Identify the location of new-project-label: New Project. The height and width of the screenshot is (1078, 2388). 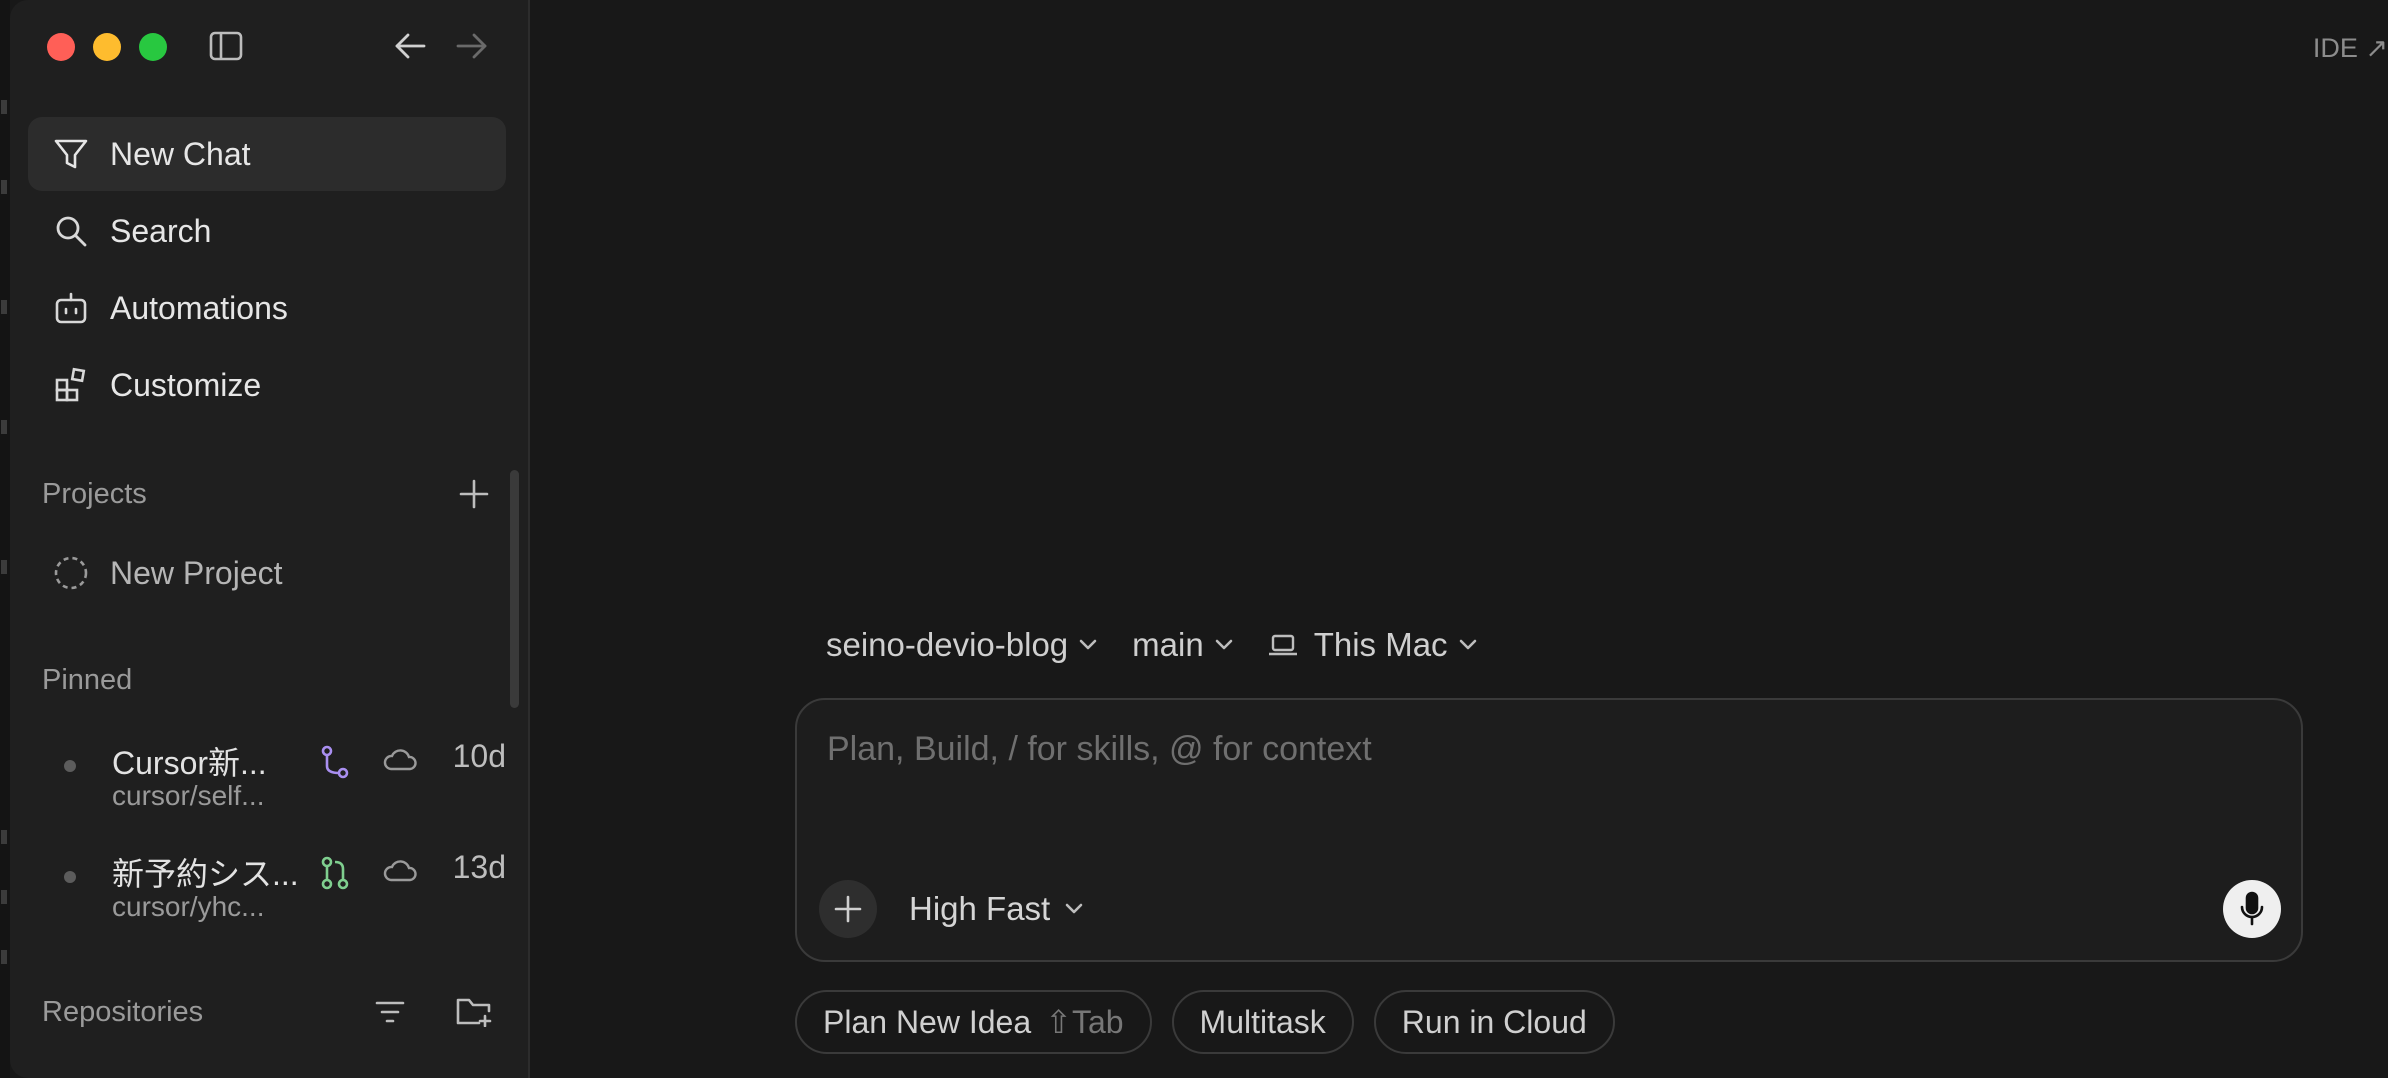
(196, 572).